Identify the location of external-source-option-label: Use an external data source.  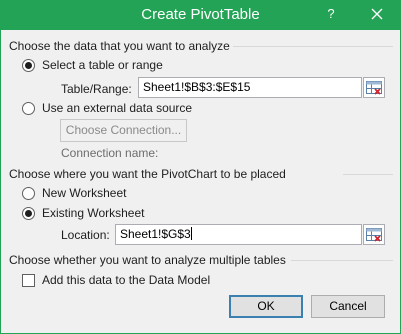
(117, 108).